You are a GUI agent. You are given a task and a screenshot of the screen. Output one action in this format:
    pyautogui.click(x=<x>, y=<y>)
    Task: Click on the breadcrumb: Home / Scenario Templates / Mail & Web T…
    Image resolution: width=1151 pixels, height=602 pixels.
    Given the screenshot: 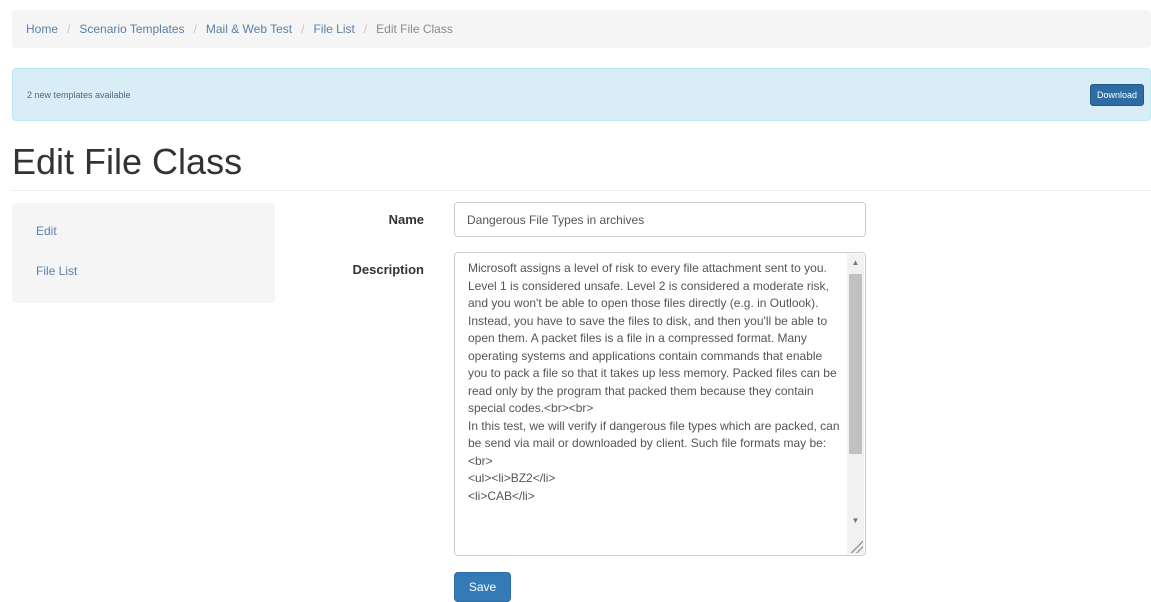 What is the action you would take?
    pyautogui.click(x=581, y=29)
    